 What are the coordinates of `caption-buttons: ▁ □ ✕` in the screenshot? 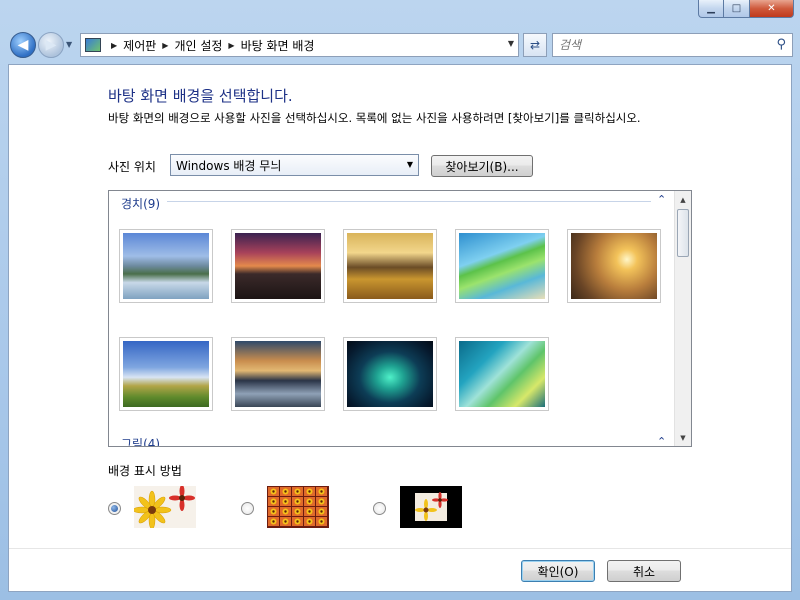 It's located at (746, 9).